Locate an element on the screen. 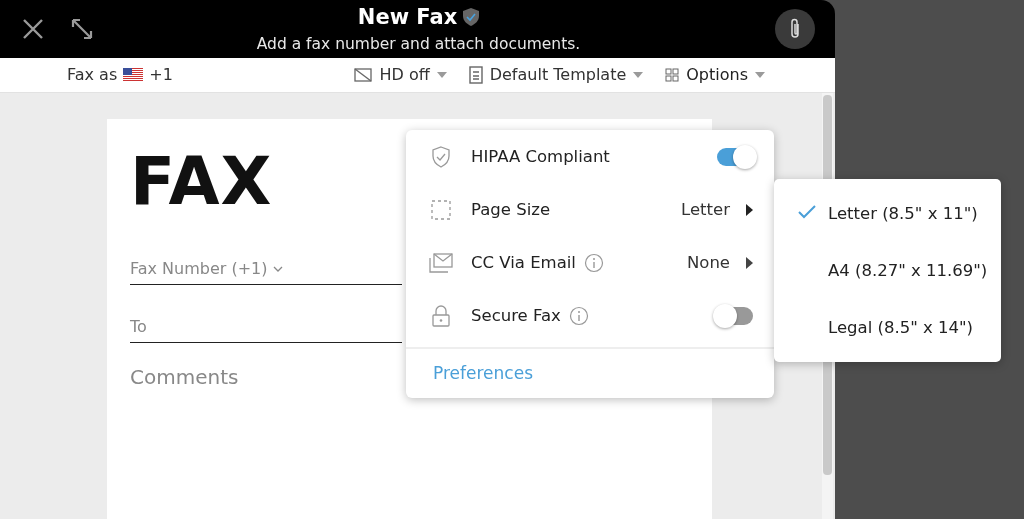 This screenshot has width=1024, height=519. menu-item-label: CC Via Email is located at coordinates (523, 262).